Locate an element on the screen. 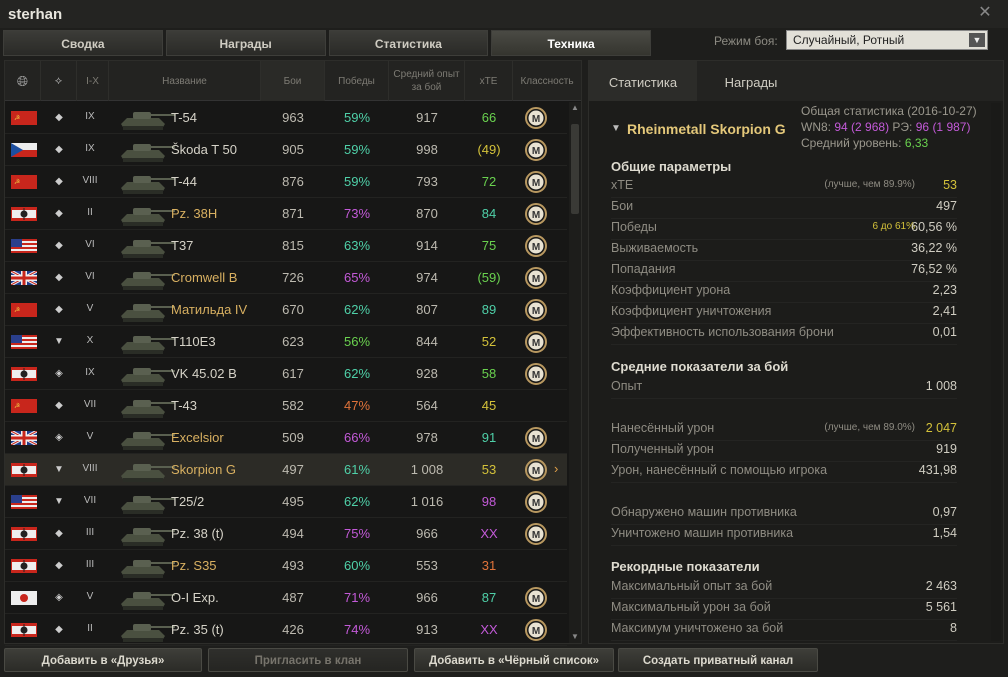 The width and height of the screenshot is (1008, 677). table-row: ◆ III Pz. 38 (t) 494 75% 966 XX M is located at coordinates (286, 534).